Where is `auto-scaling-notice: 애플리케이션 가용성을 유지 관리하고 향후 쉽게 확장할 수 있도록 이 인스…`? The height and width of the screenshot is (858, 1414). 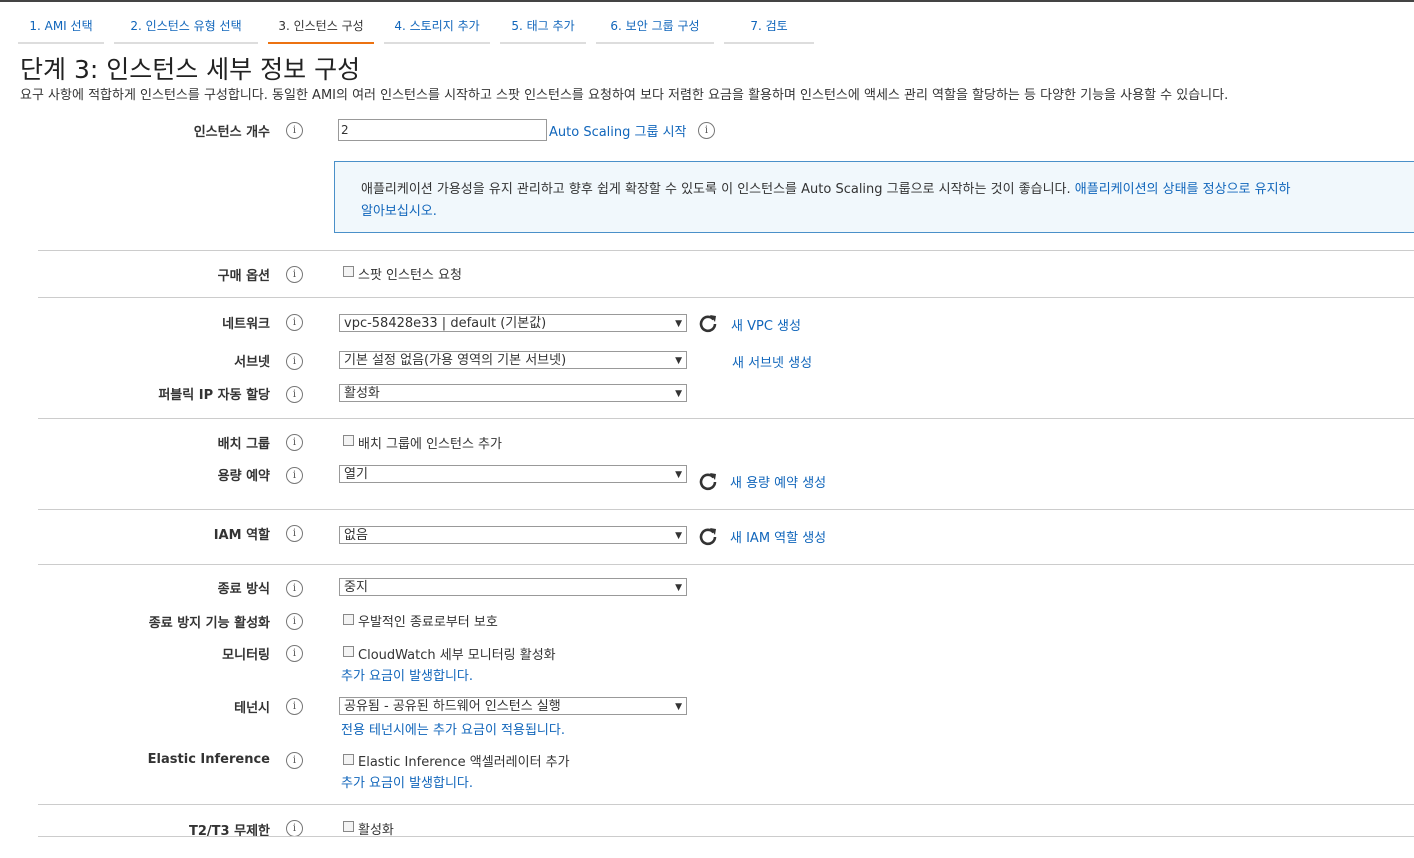
auto-scaling-notice: 애플리케이션 가용성을 유지 관리하고 향후 쉽게 확장할 수 있도록 이 인스… is located at coordinates (874, 197).